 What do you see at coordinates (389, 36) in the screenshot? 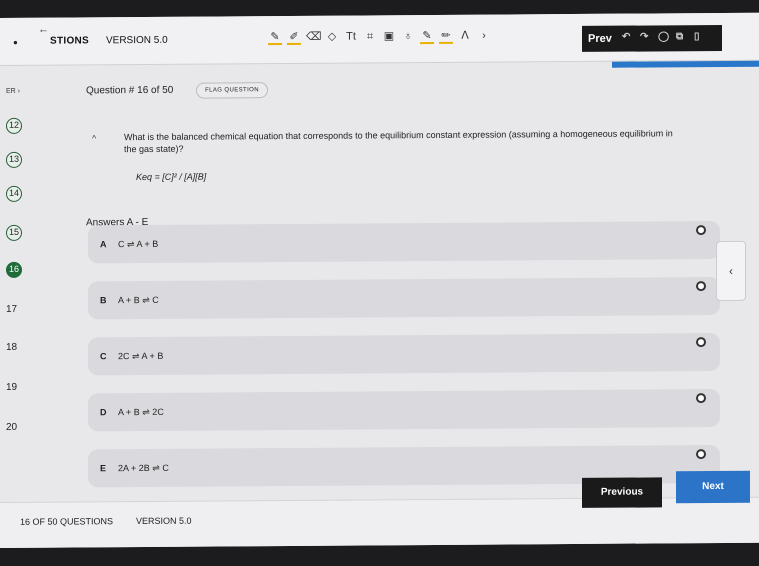
I see `image-icon: ▣` at bounding box center [389, 36].